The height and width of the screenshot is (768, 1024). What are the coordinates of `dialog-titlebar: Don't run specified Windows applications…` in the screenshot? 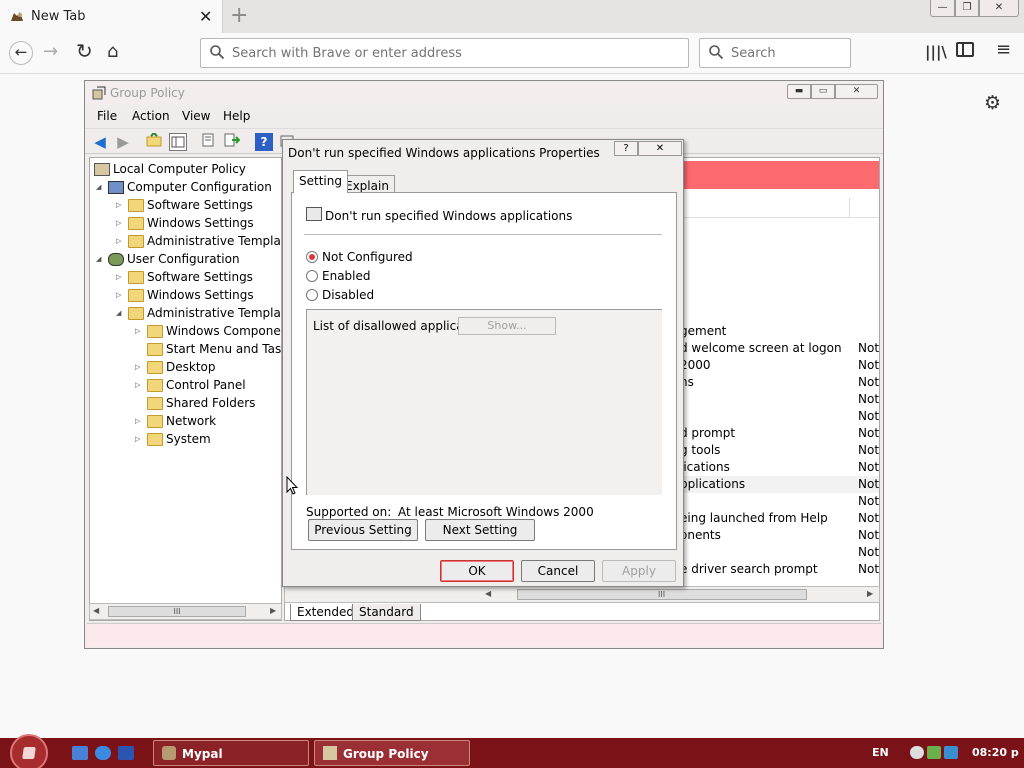 It's located at (483, 152).